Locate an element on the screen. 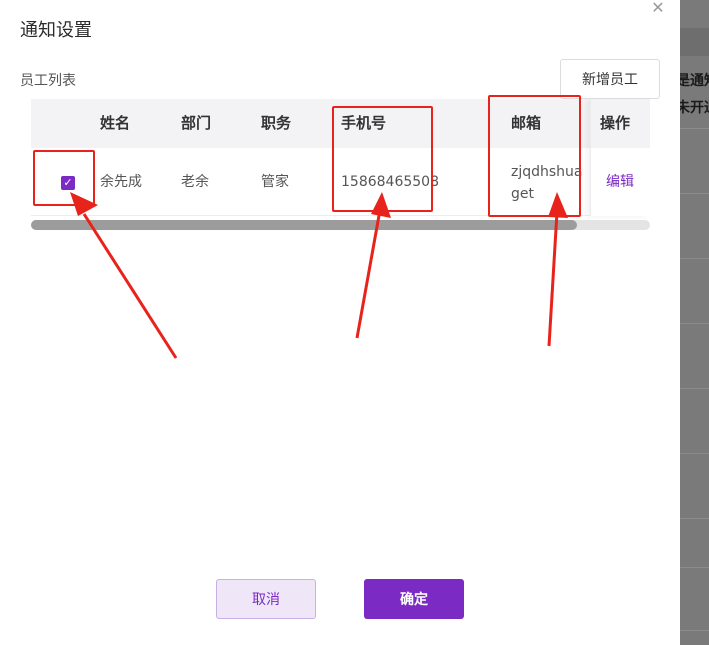 Image resolution: width=709 pixels, height=645 pixels. column-header-position: 职务 is located at coordinates (276, 123).